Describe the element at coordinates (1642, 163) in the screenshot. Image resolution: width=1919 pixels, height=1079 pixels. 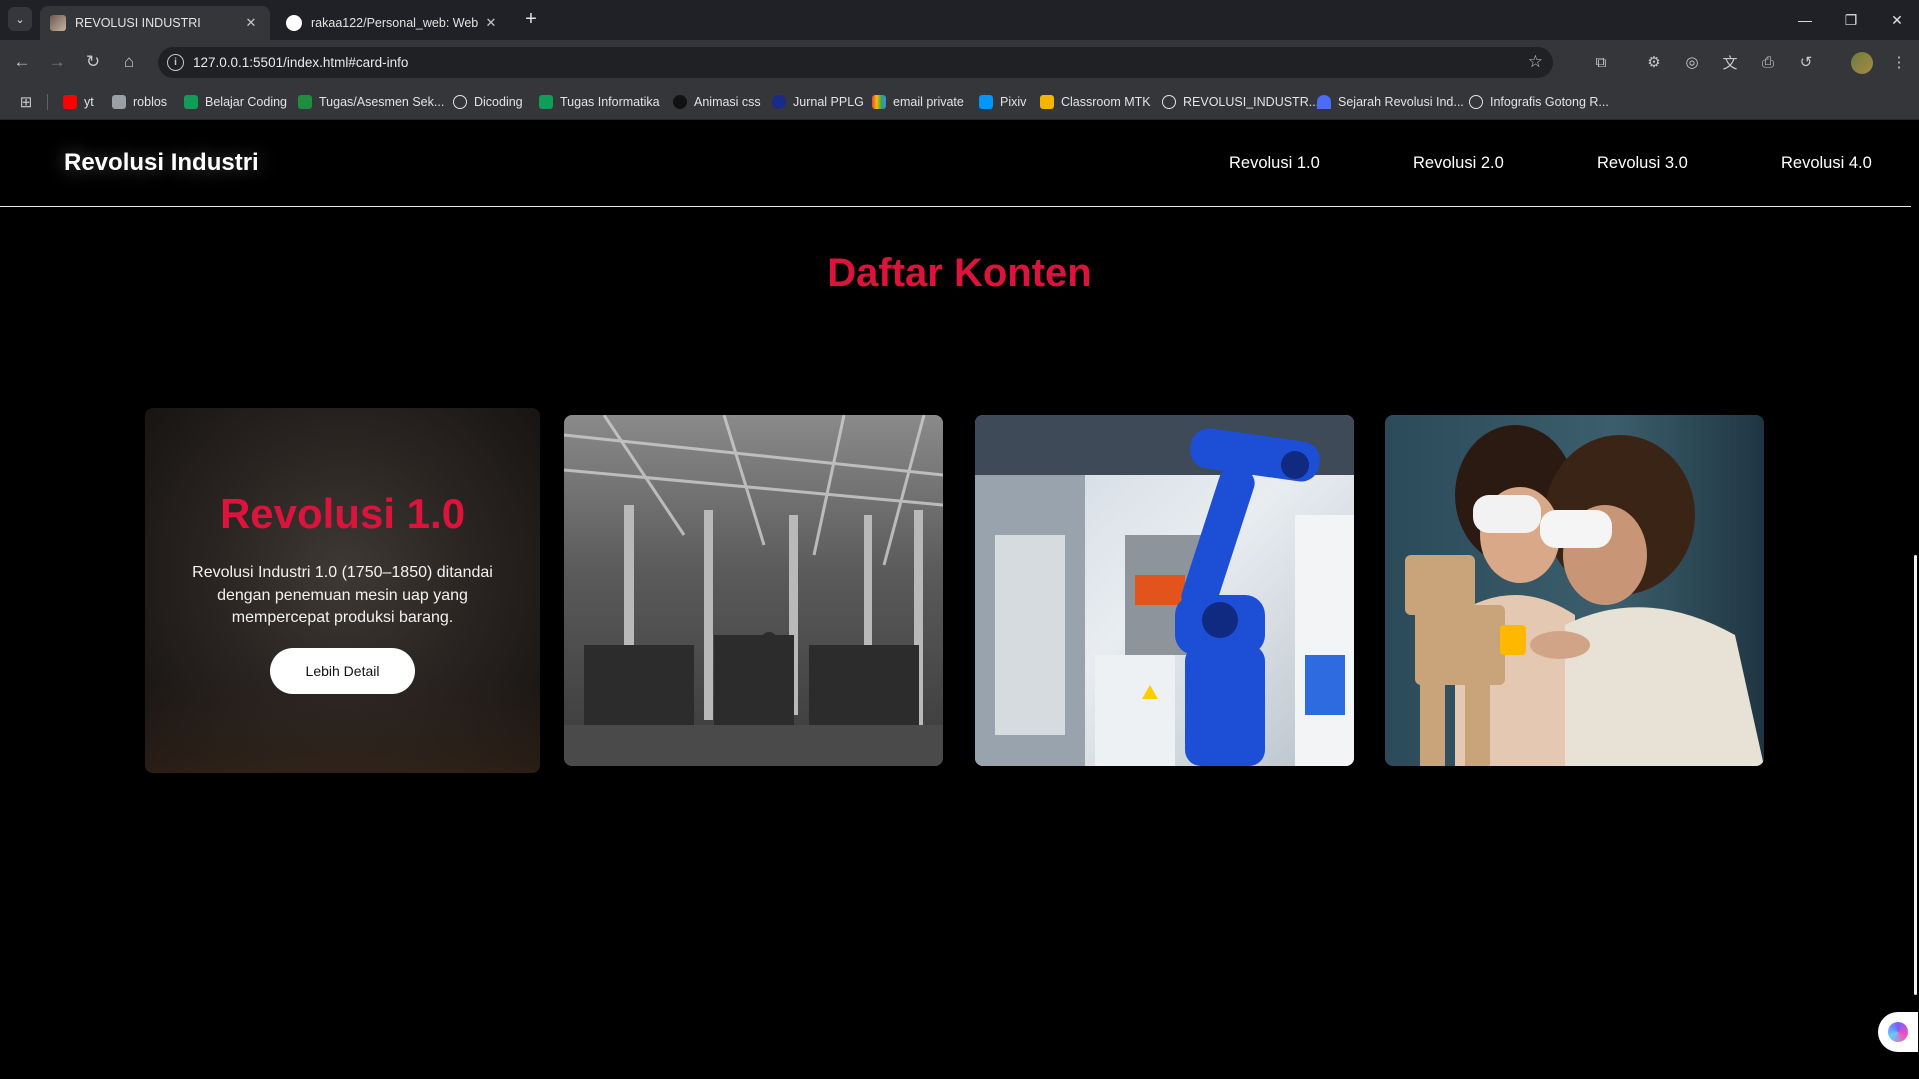
I see `nav-revolusi-3: Revolusi 3.0` at that location.